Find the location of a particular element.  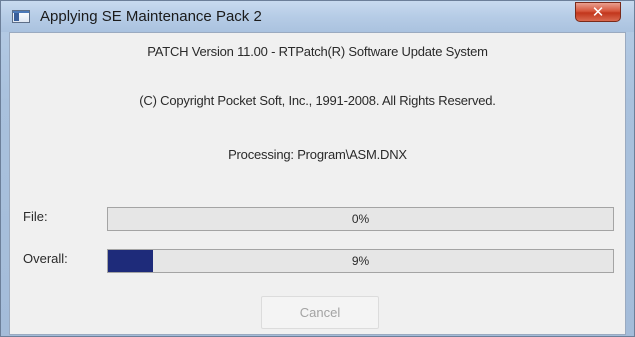

overall-progress-bar: 9% is located at coordinates (360, 261).